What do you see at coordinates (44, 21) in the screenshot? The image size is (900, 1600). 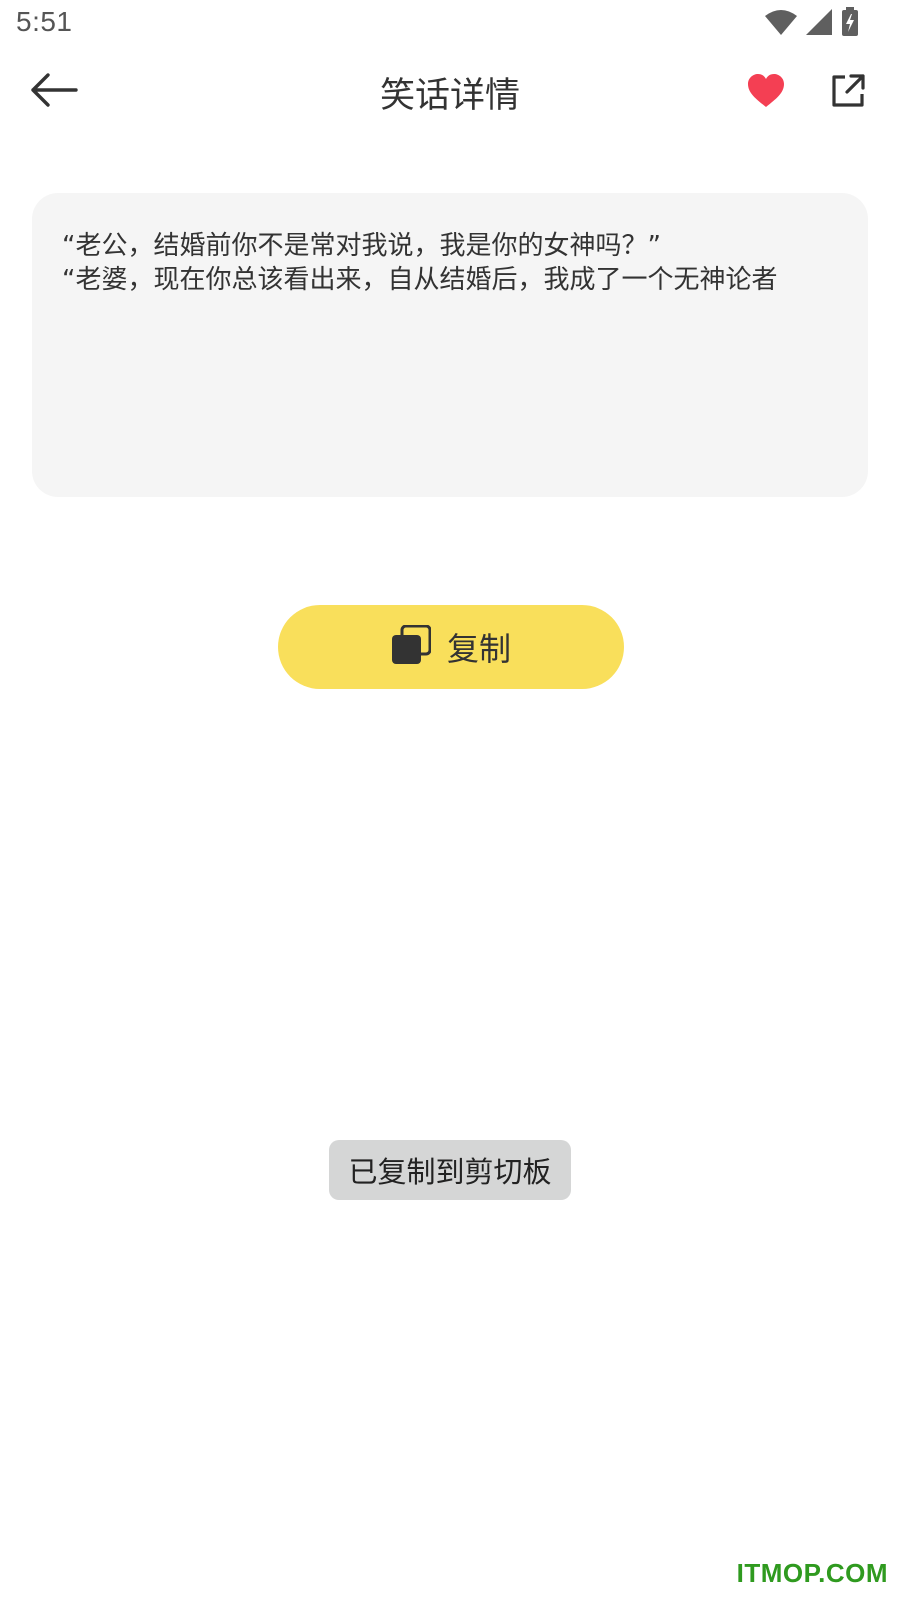 I see `status-time: 5:51` at bounding box center [44, 21].